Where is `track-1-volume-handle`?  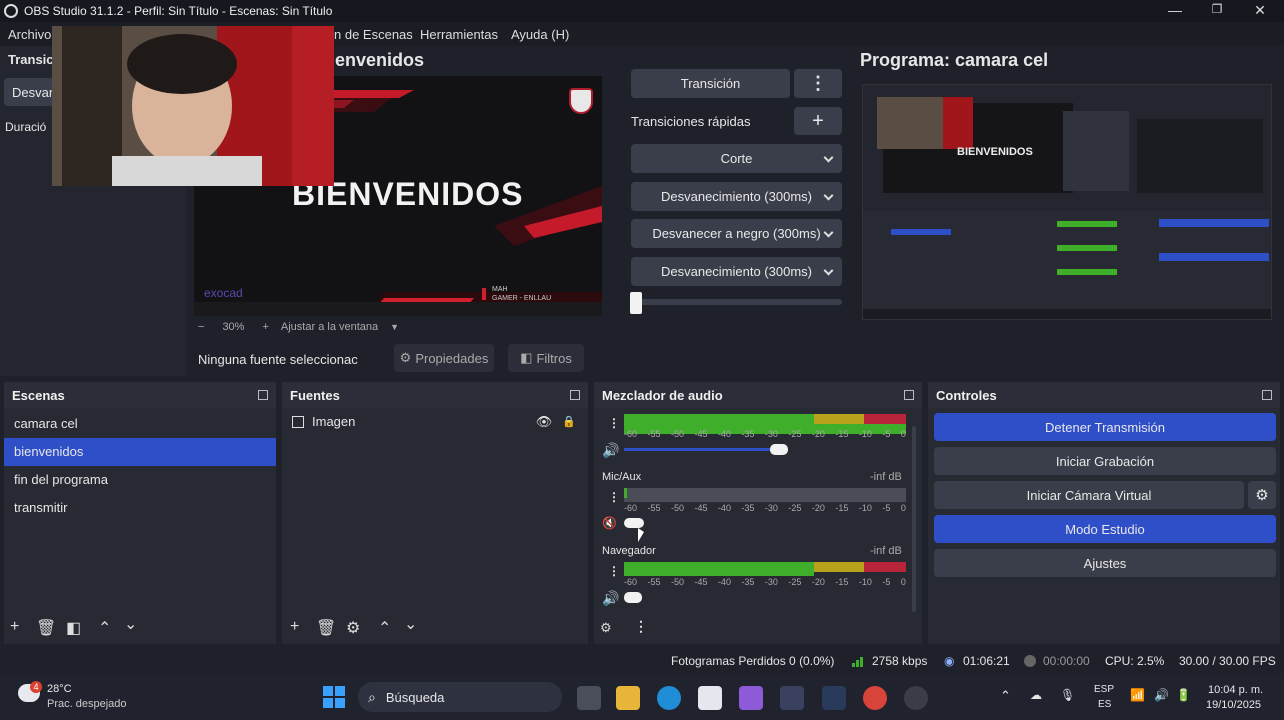 track-1-volume-handle is located at coordinates (779, 449).